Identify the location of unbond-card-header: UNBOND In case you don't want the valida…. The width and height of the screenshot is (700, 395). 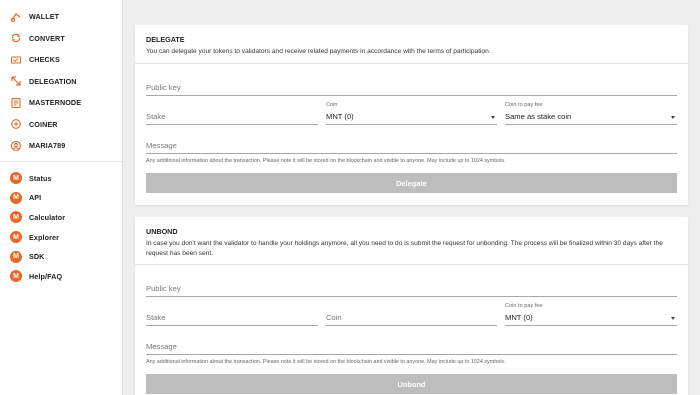
(411, 241).